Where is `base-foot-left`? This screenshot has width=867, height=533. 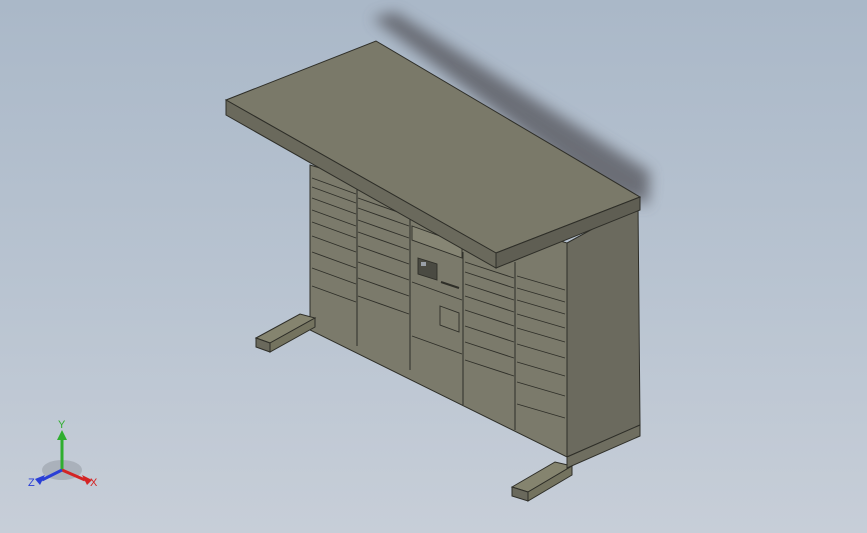 base-foot-left is located at coordinates (285, 333).